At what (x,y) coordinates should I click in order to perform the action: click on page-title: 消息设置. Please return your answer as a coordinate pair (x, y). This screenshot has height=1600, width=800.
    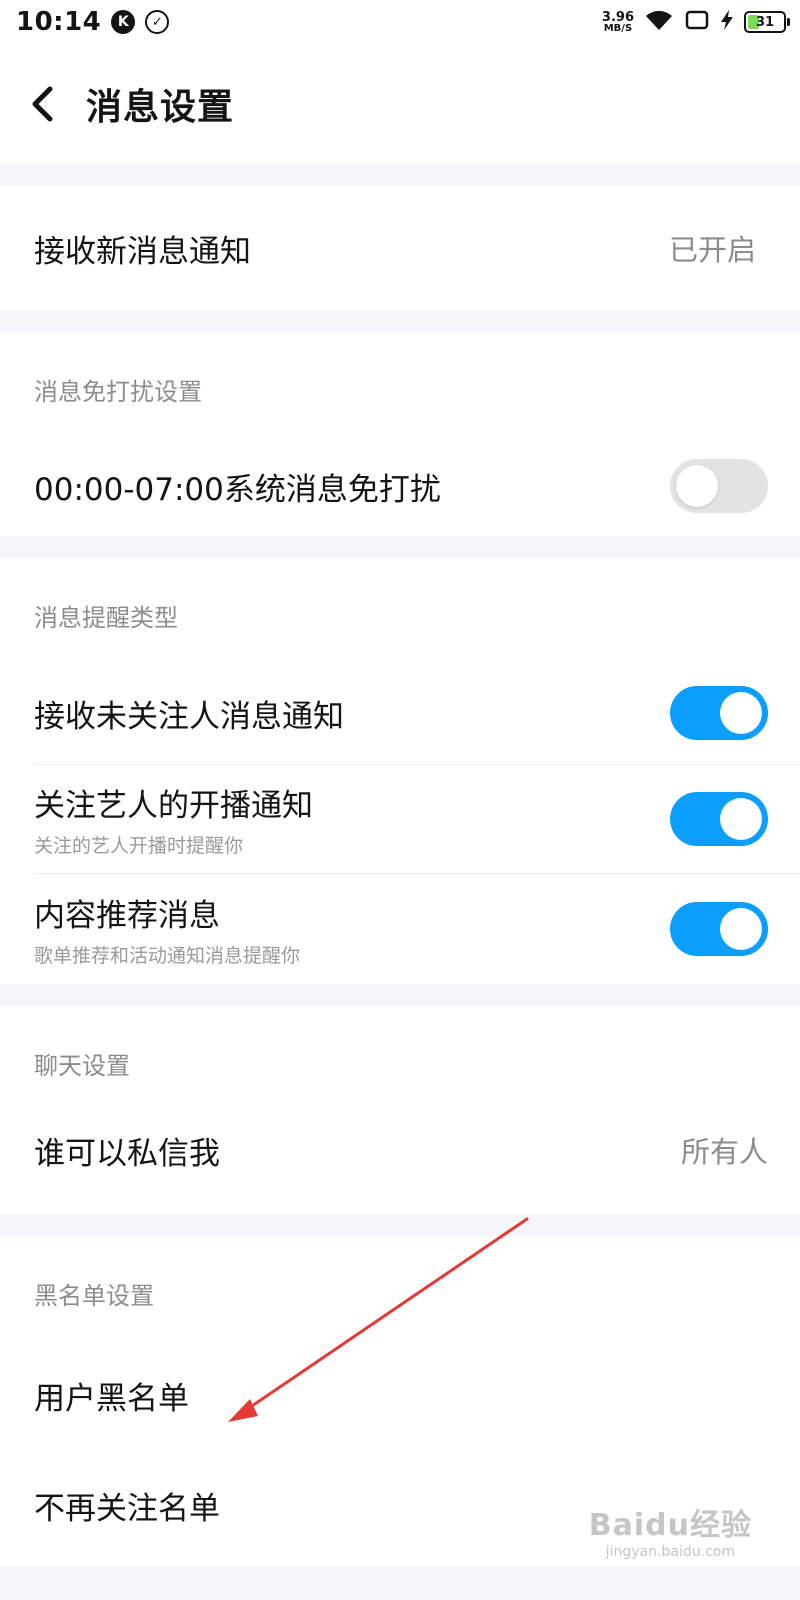
    Looking at the image, I should click on (160, 107).